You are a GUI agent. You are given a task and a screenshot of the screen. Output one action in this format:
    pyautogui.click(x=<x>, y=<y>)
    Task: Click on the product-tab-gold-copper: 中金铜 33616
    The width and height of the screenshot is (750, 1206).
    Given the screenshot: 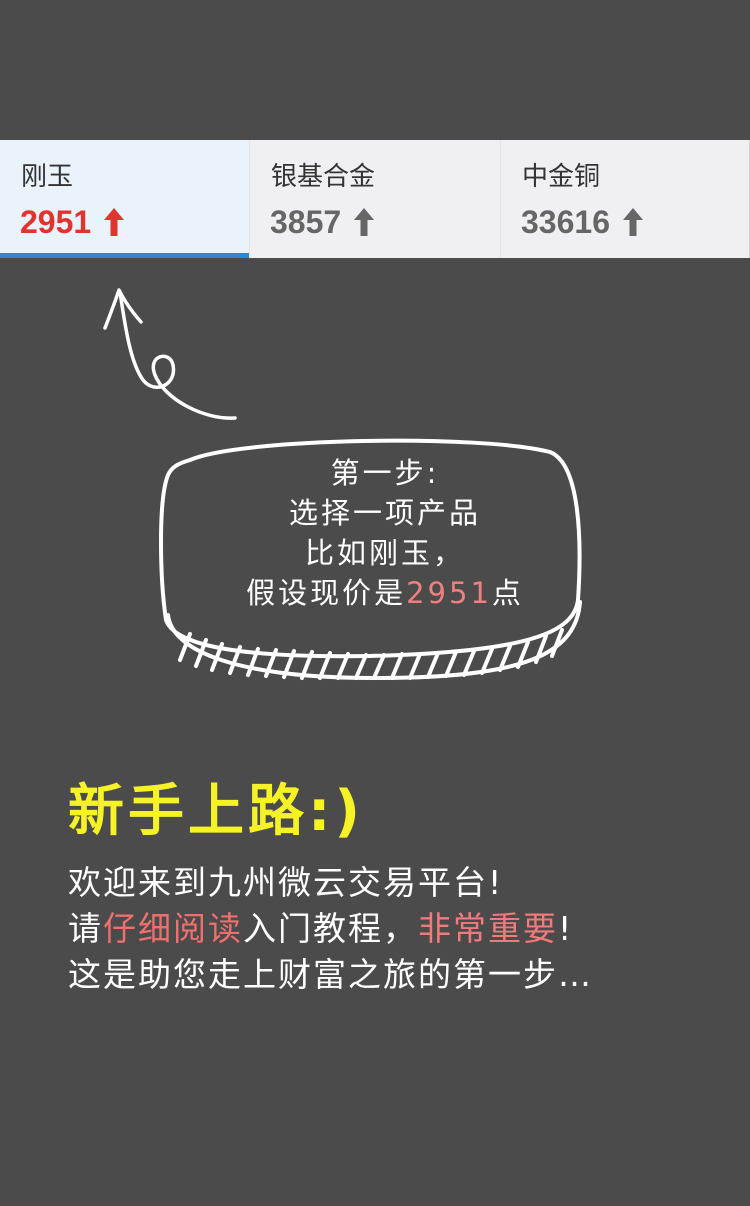 What is the action you would take?
    pyautogui.click(x=625, y=199)
    